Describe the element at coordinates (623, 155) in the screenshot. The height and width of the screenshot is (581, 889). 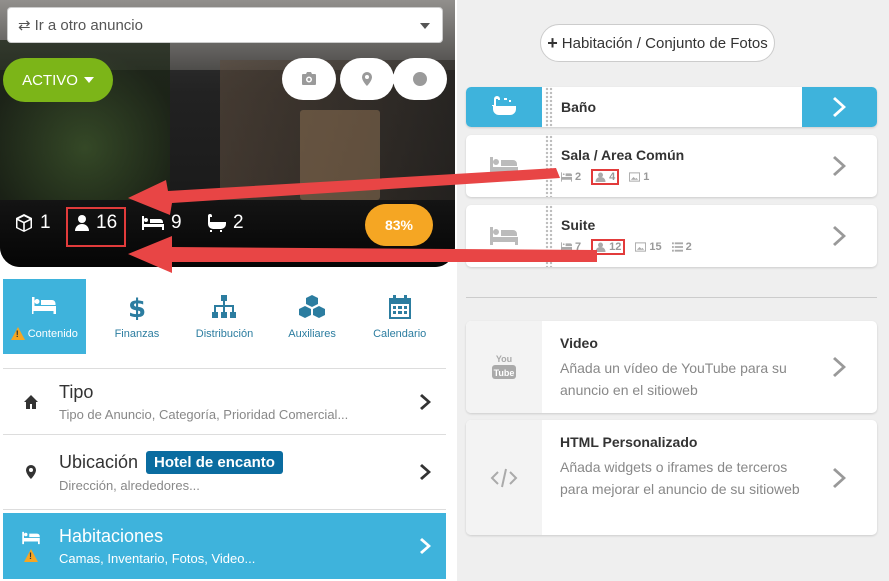
I see `room-name: Sala / Area Común` at that location.